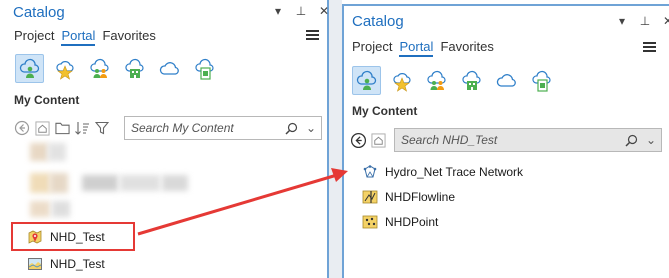  Describe the element at coordinates (82, 128) in the screenshot. I see `sort-icon` at that location.